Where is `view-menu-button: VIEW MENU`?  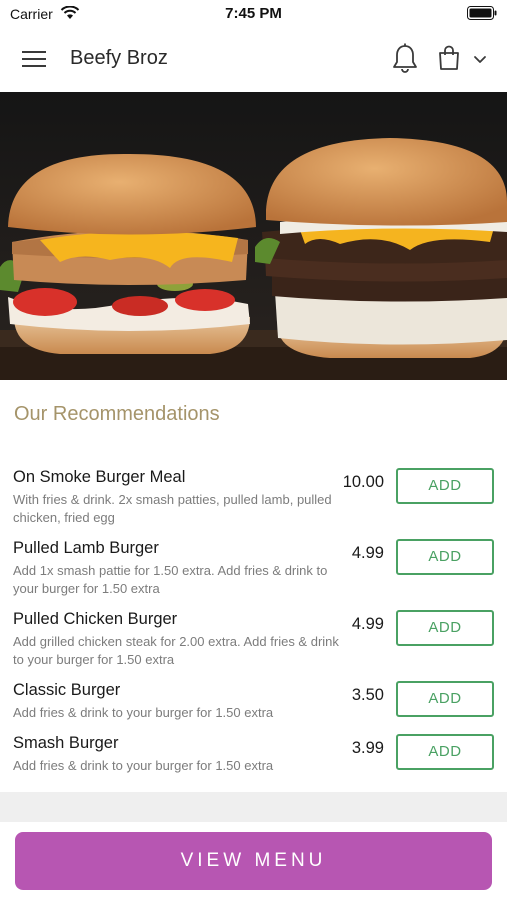
view-menu-button: VIEW MENU is located at coordinates (253, 861).